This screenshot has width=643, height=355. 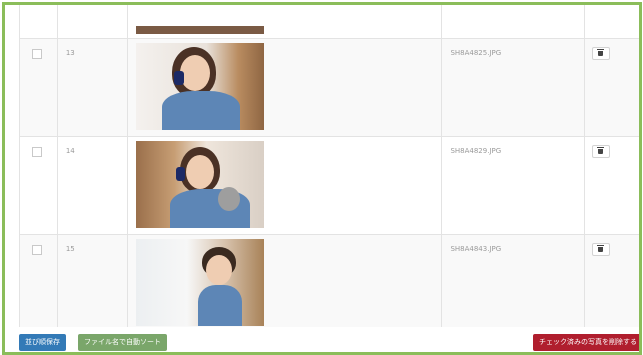 I want to click on auto-sort-button: ファイル名で自動ソート, so click(x=122, y=342).